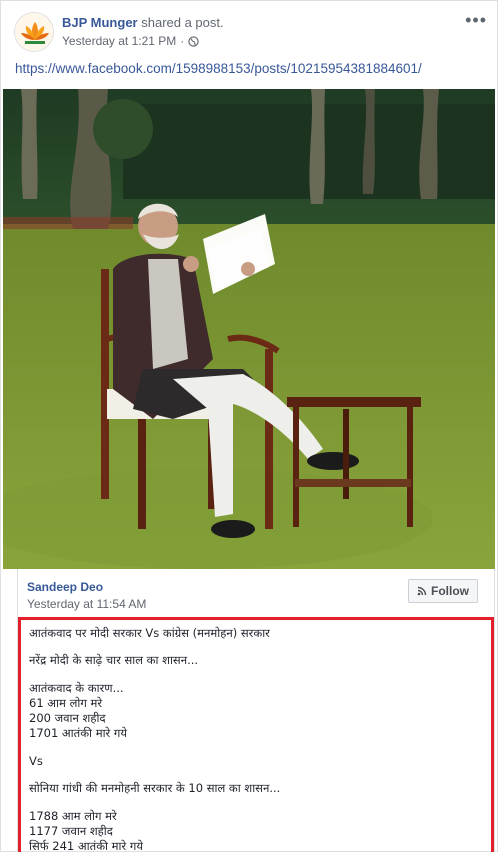 The height and width of the screenshot is (852, 498). I want to click on post-action-text: shared a post., so click(182, 22).